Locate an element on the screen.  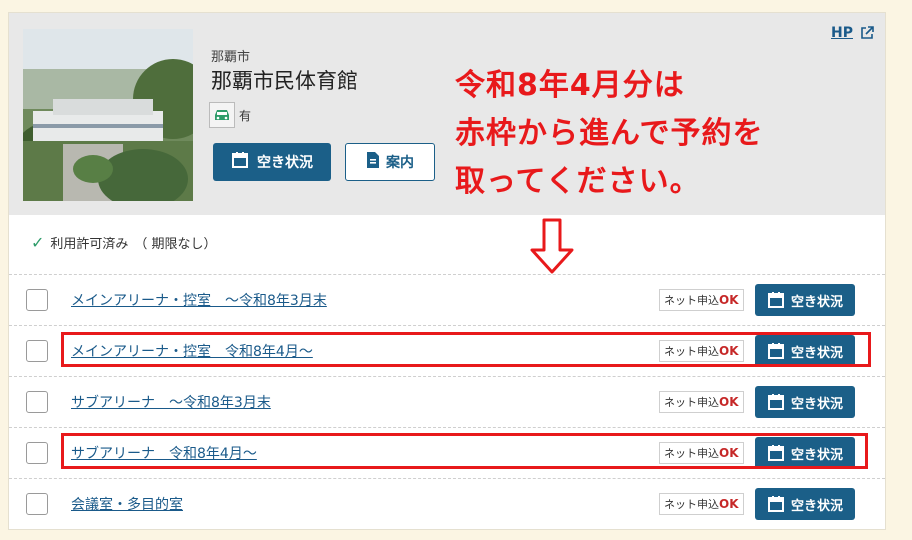
highlight-box-main-arena is located at coordinates (466, 349).